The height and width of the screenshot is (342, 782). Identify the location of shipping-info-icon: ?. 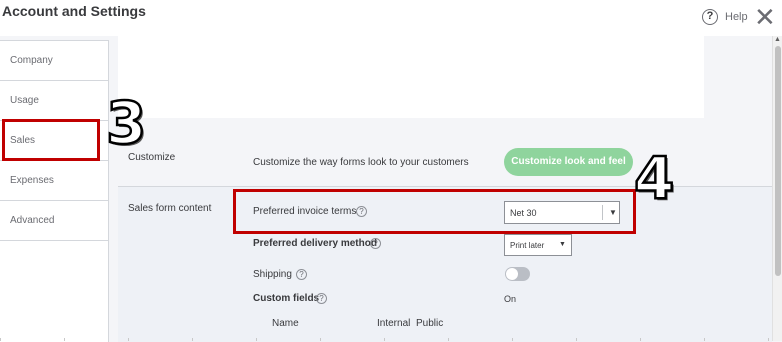
(301, 274).